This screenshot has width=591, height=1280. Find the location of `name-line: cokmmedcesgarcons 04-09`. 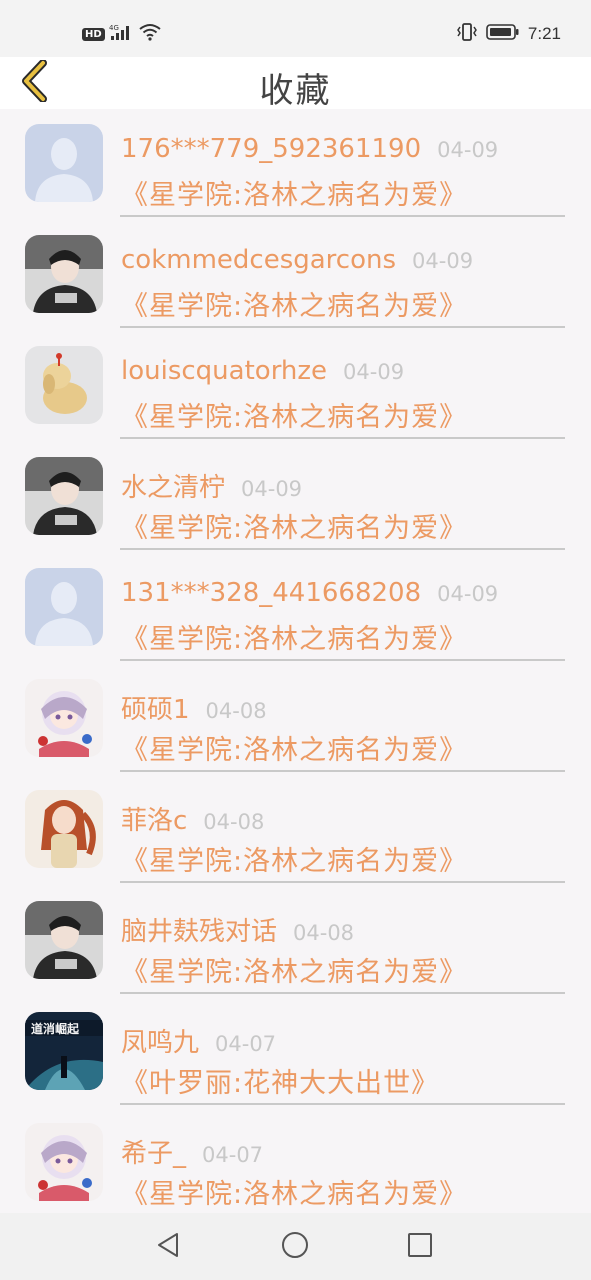

name-line: cokmmedcesgarcons 04-09 is located at coordinates (346, 260).